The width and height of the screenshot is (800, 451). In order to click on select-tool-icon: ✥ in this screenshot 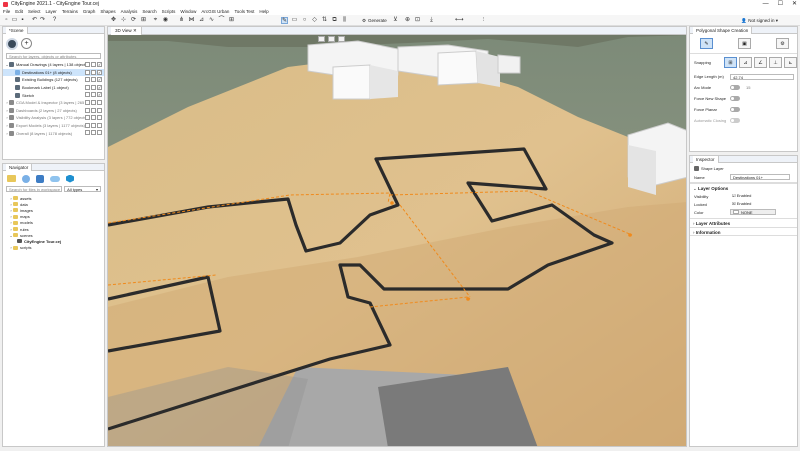, I will do `click(113, 20)`.